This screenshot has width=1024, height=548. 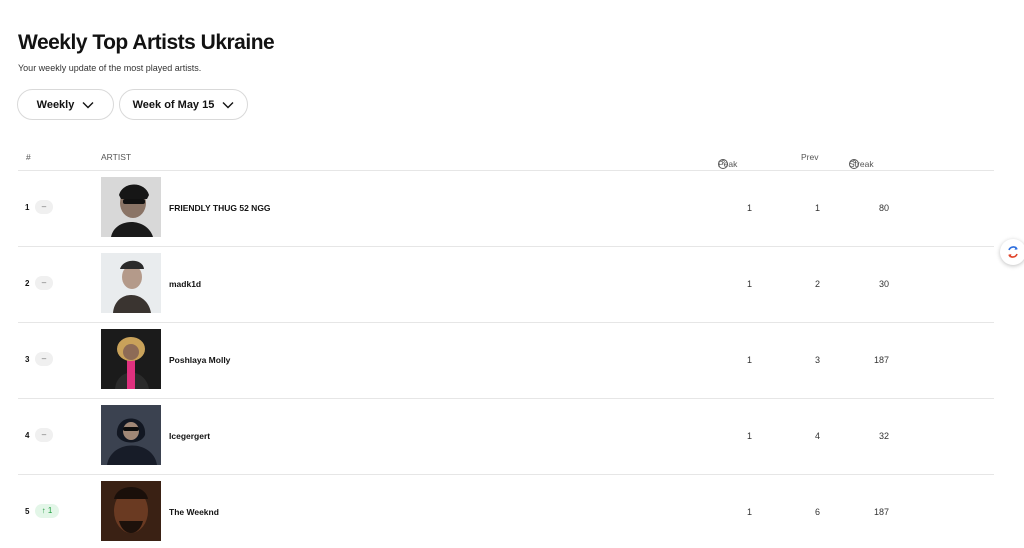 I want to click on row-rank: 5, so click(x=27, y=511).